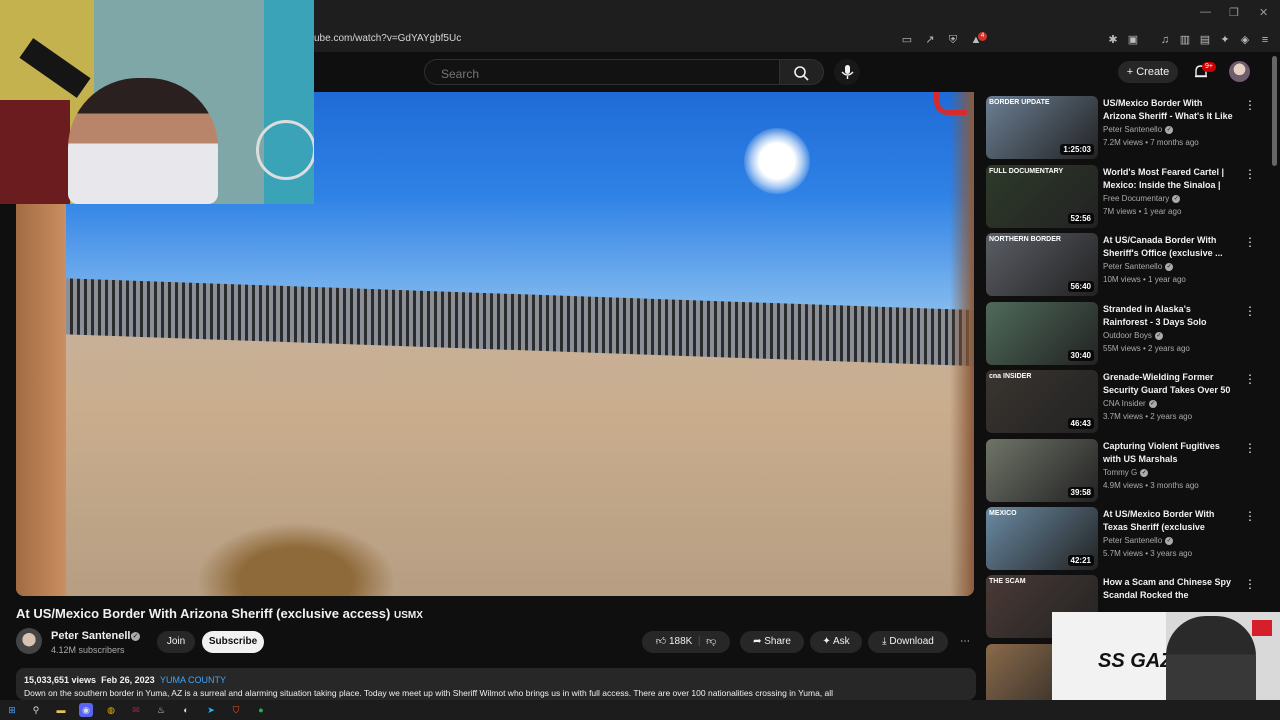  I want to click on sidebar-icon: ▥, so click(1185, 40).